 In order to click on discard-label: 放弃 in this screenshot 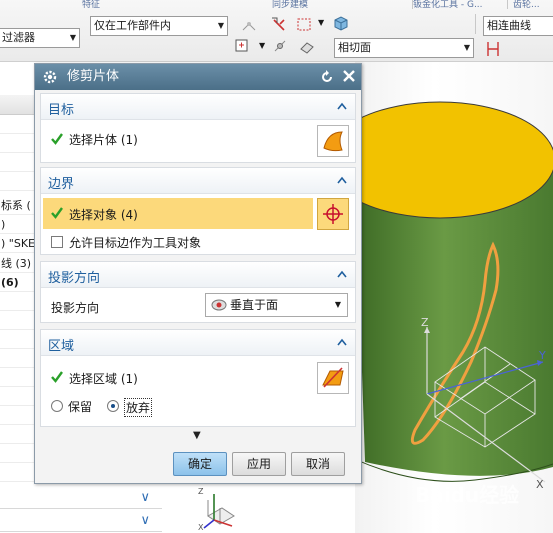, I will do `click(138, 407)`.